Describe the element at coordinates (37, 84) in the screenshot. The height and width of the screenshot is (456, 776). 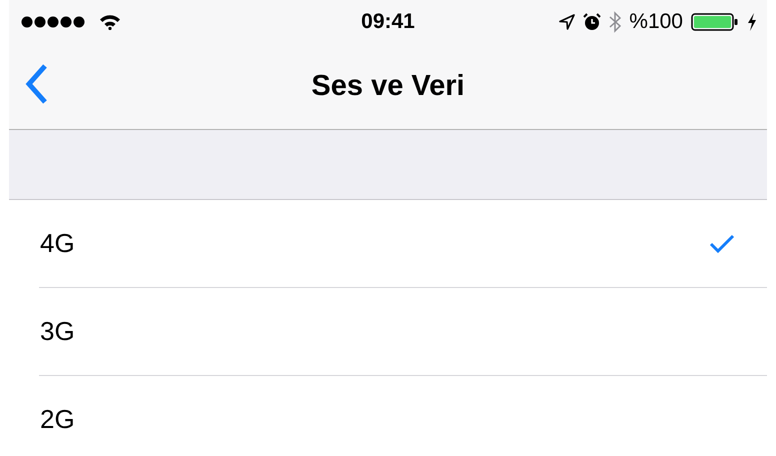
I see `back-button` at that location.